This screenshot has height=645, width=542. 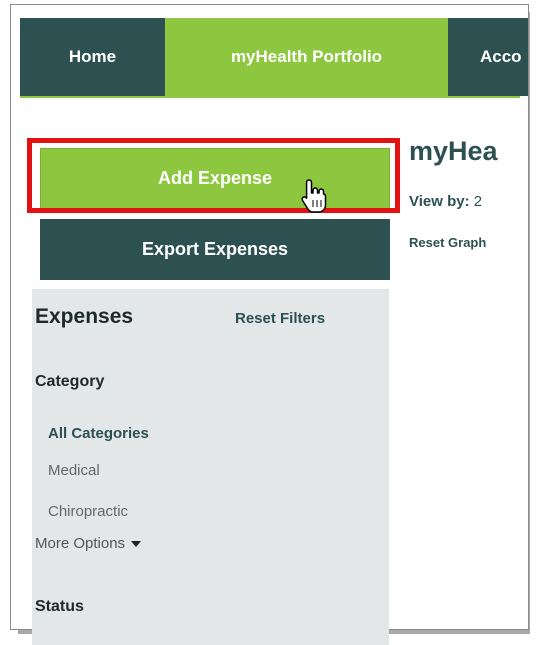 I want to click on page-title: myHea, so click(x=453, y=151).